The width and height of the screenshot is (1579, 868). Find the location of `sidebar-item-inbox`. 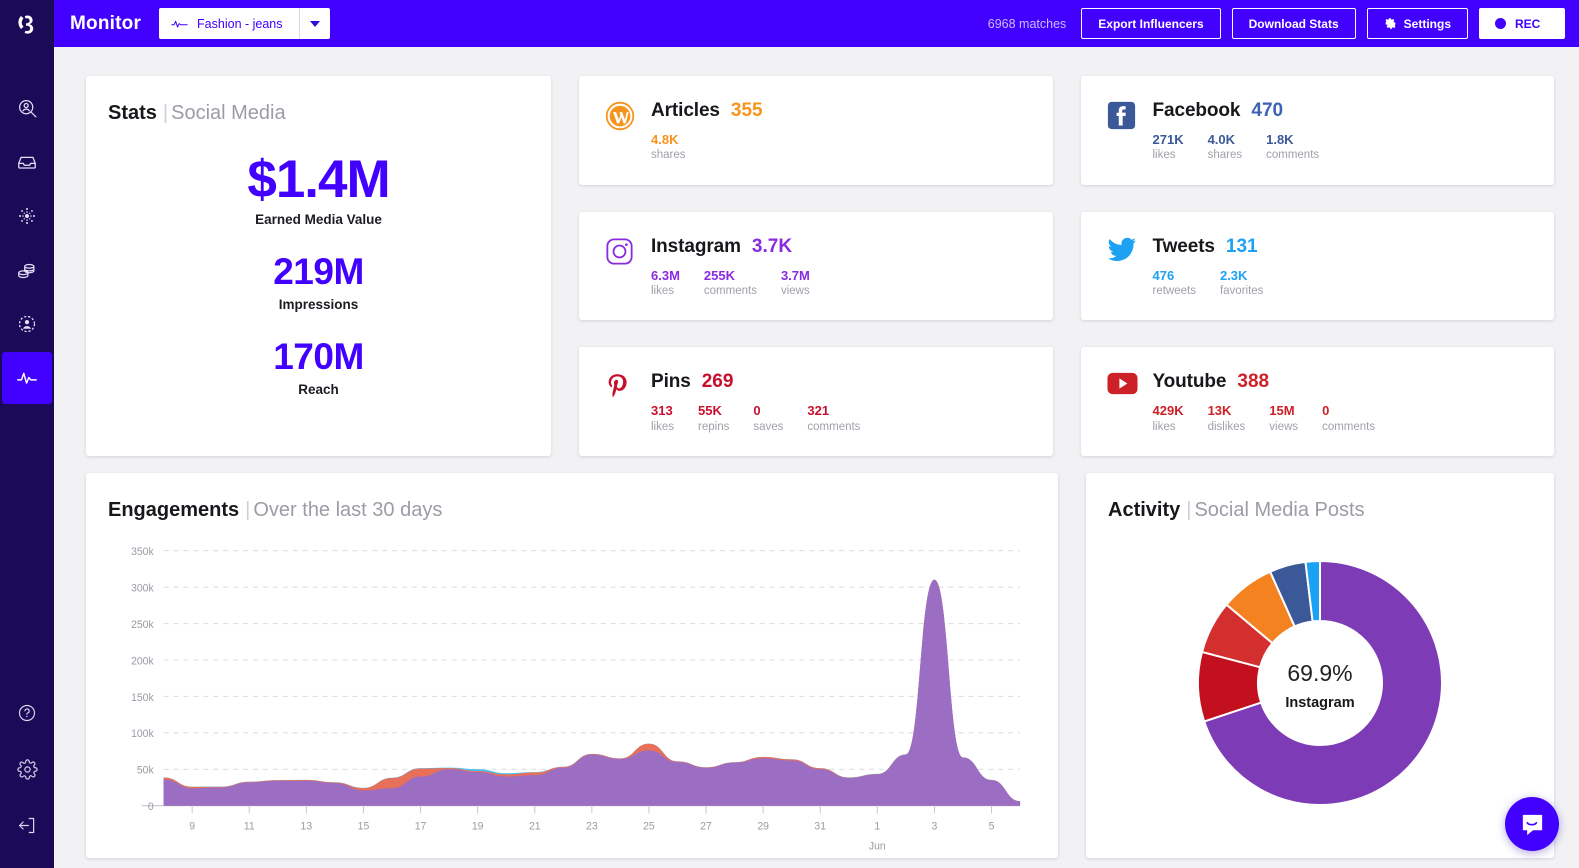

sidebar-item-inbox is located at coordinates (27, 162).